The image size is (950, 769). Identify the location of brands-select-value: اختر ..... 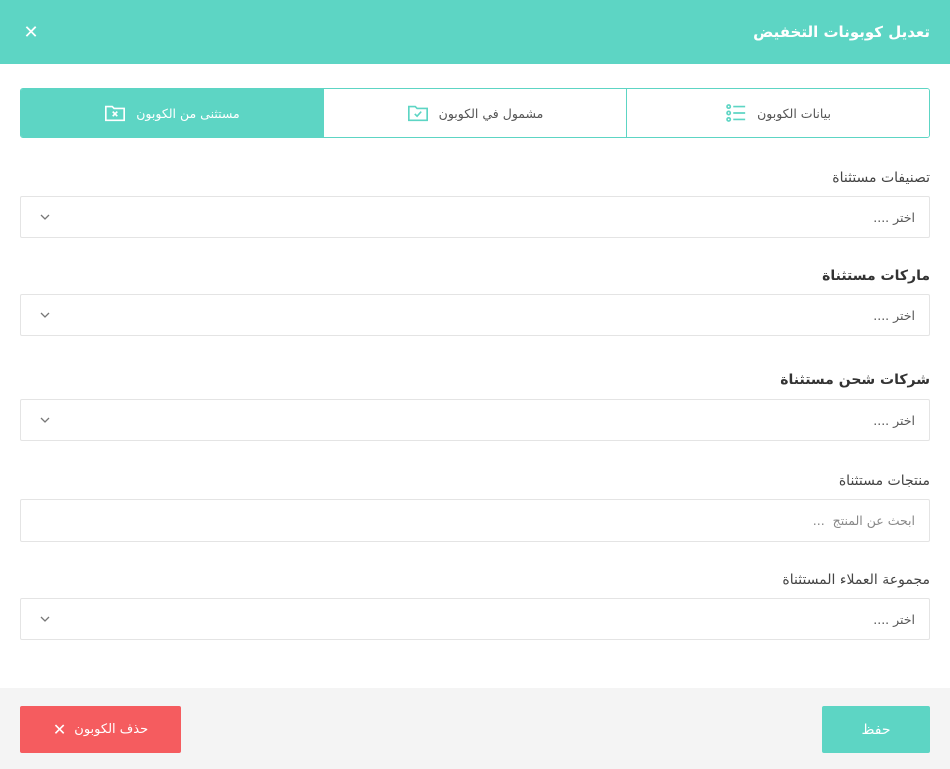
(894, 315).